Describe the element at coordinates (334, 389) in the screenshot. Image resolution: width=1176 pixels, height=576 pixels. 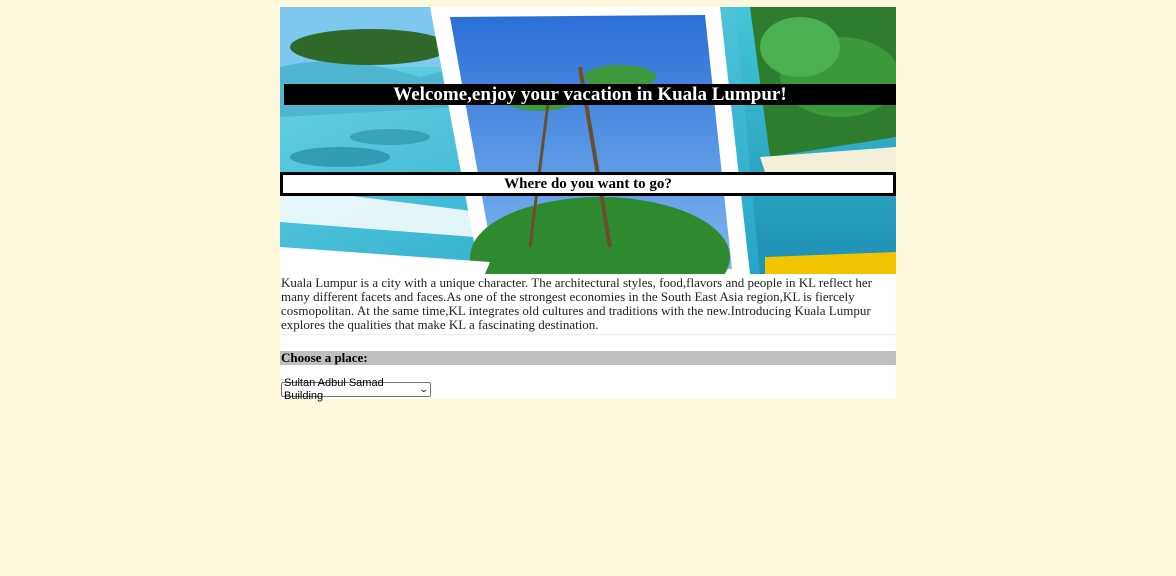
I see `place-select-value: Sultan Adbul Samad Building` at that location.